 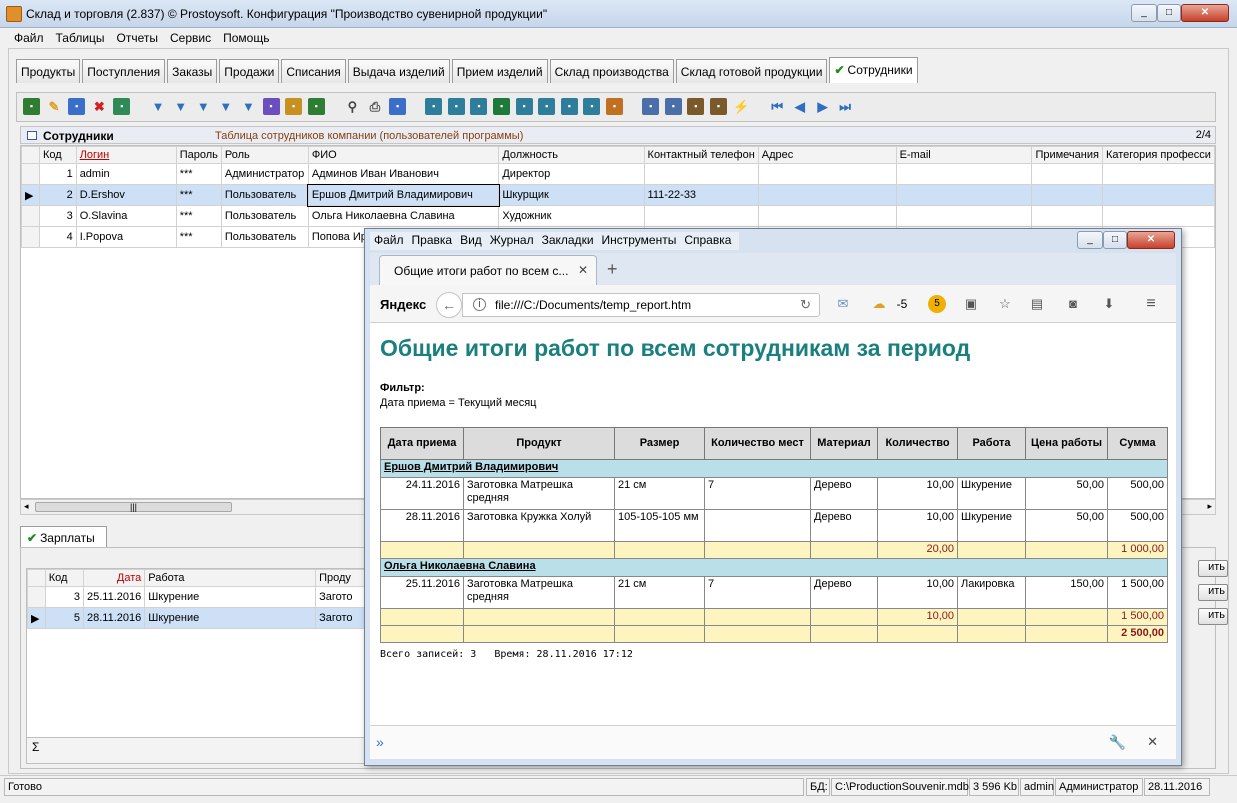 I want to click on side-button-3: ить, so click(x=1213, y=616).